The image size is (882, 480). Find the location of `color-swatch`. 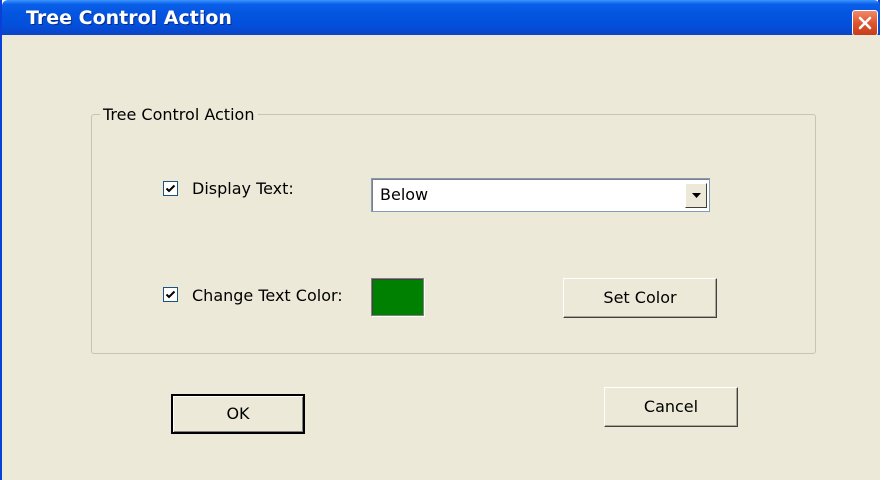

color-swatch is located at coordinates (397, 297).